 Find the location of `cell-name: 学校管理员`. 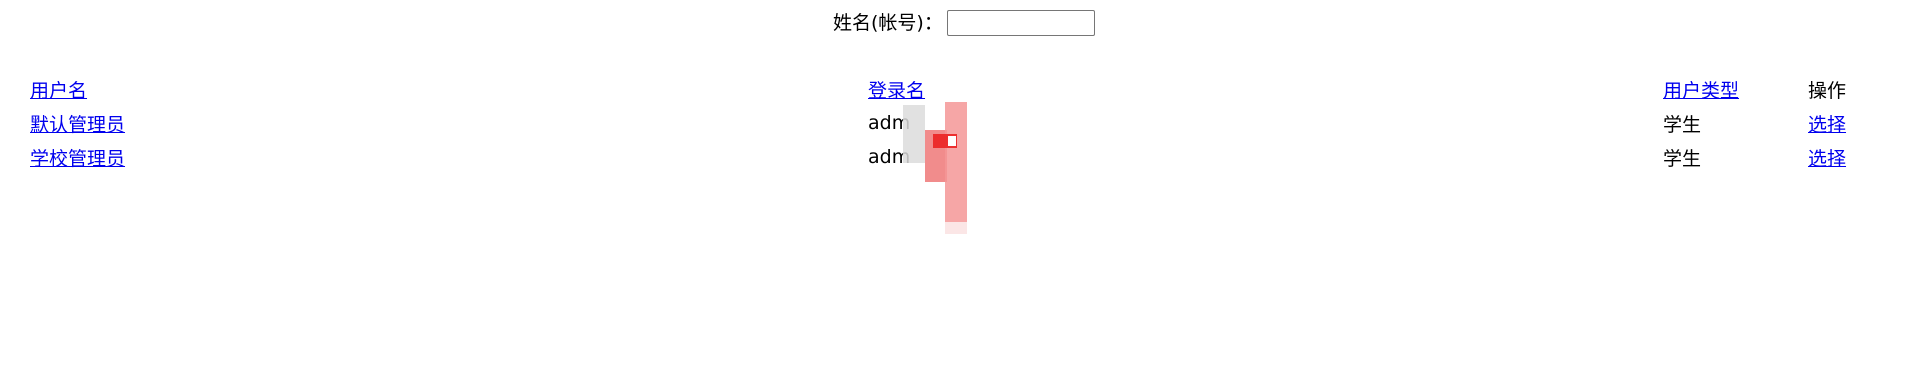

cell-name: 学校管理员 is located at coordinates (449, 157).